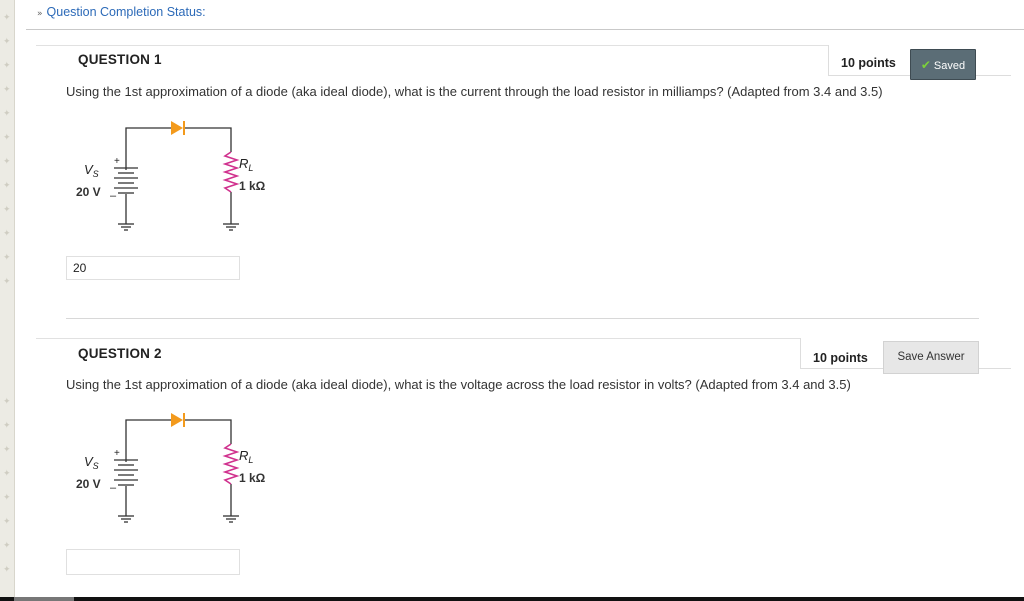 This screenshot has height=601, width=1024. Describe the element at coordinates (931, 357) in the screenshot. I see `question-2-save-answer-button: Save Answer` at that location.